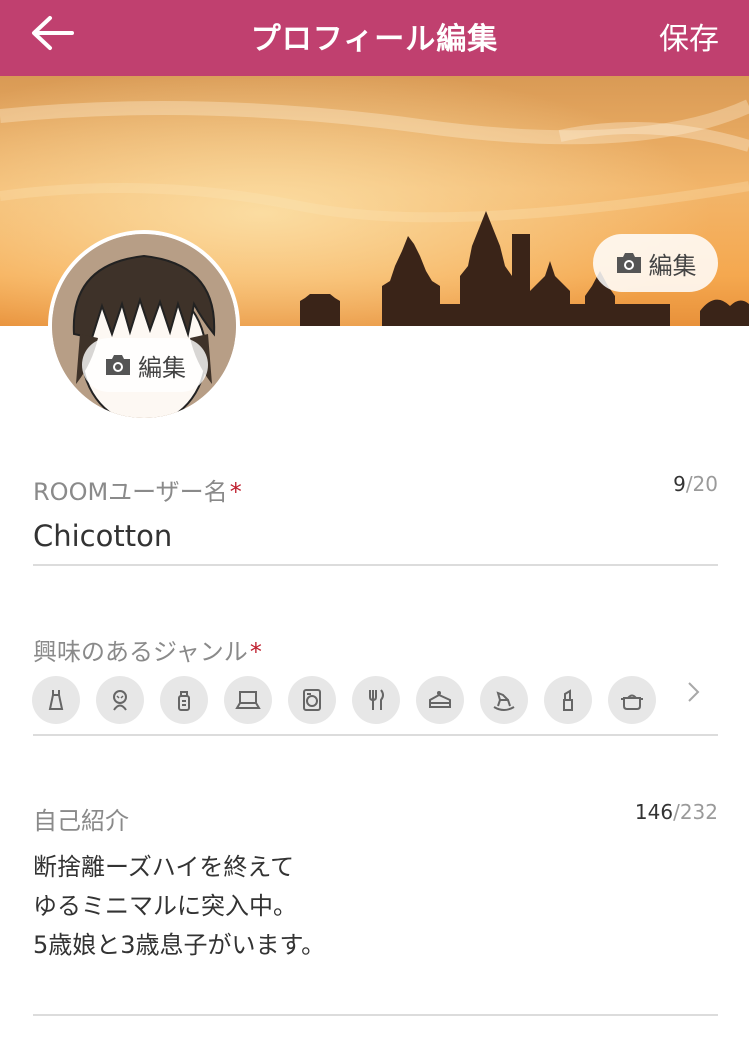  I want to click on laptop-icon, so click(248, 700).